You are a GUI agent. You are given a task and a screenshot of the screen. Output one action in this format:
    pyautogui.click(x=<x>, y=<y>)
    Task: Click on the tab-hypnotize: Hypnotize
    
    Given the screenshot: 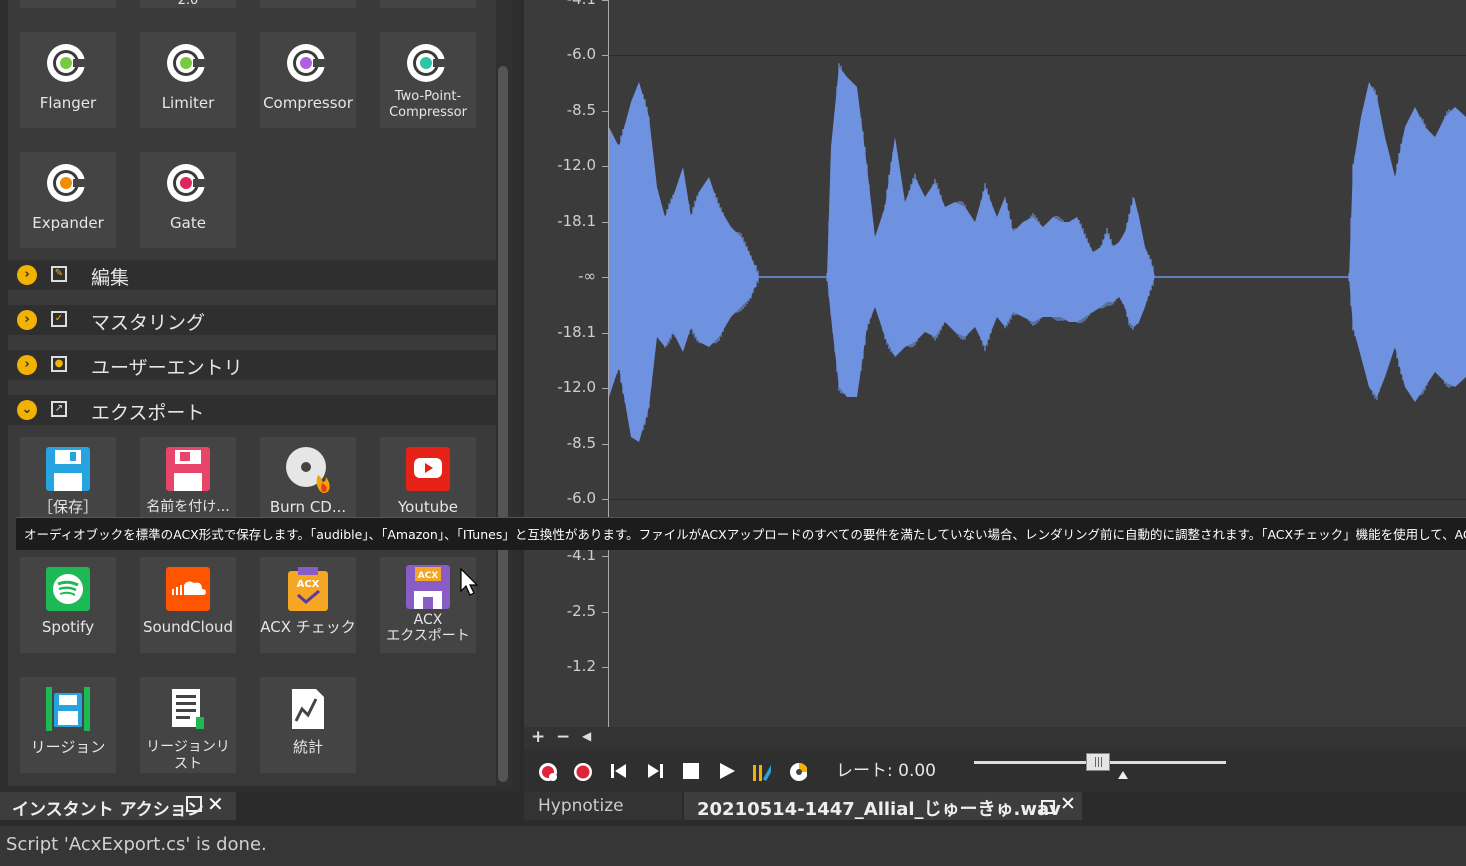 What is the action you would take?
    pyautogui.click(x=603, y=806)
    